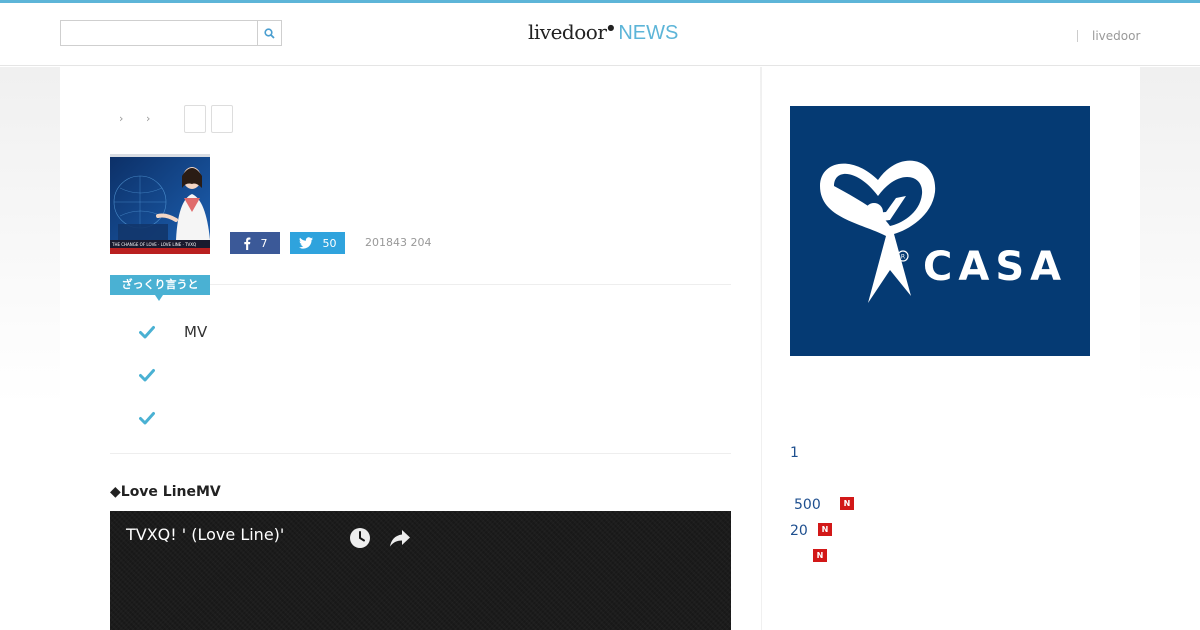 The width and height of the screenshot is (1200, 630). I want to click on livedoor-link: livedoor, so click(1116, 36).